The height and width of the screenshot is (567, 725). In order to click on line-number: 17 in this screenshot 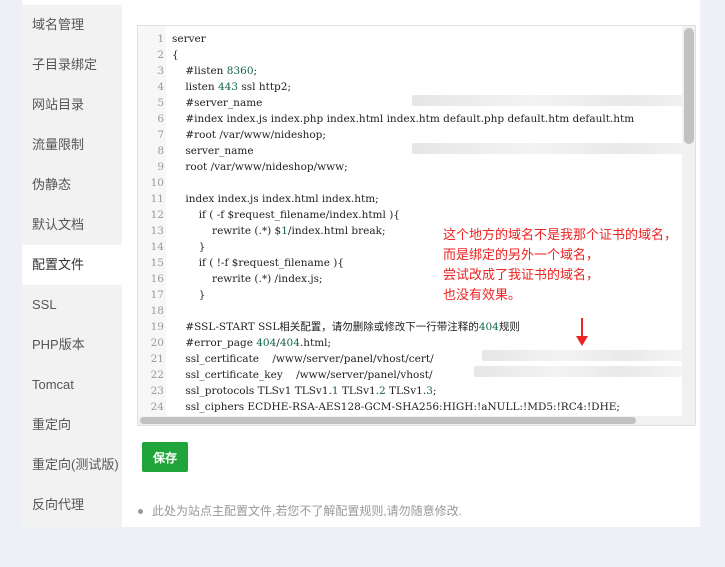, I will do `click(157, 295)`.